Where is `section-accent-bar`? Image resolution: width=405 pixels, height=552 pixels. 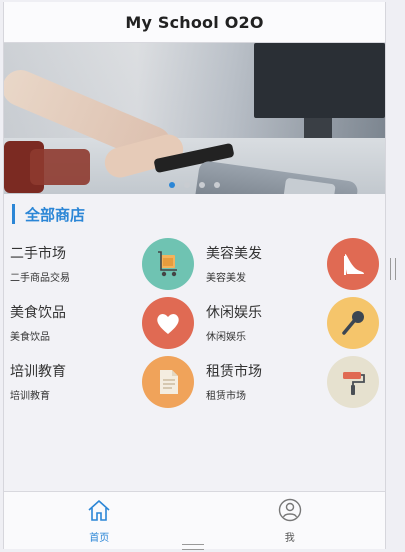
section-accent-bar is located at coordinates (13, 214).